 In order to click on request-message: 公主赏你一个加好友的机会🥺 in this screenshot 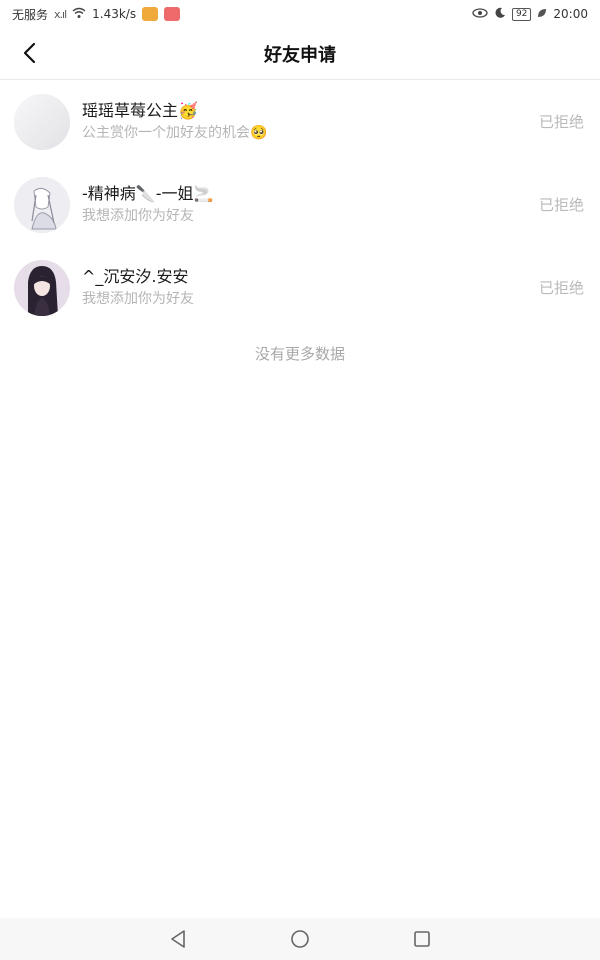, I will do `click(175, 132)`.